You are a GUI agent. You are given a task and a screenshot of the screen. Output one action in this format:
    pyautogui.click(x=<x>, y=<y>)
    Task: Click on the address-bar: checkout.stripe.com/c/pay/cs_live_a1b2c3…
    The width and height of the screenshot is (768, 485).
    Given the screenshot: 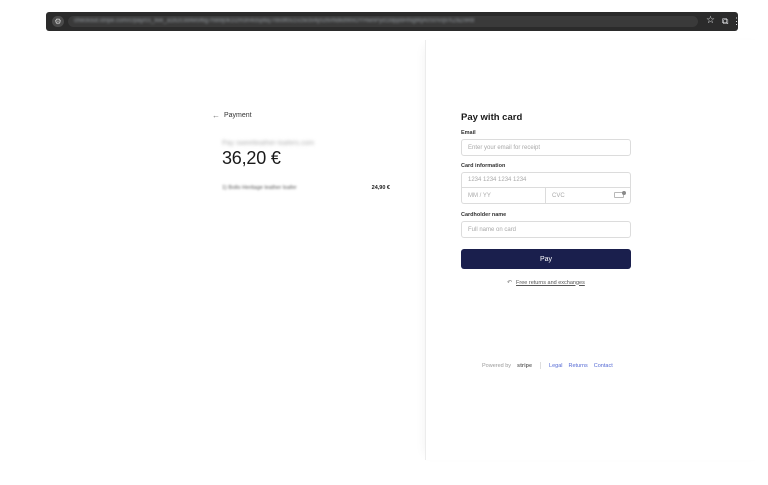 What is the action you would take?
    pyautogui.click(x=383, y=21)
    